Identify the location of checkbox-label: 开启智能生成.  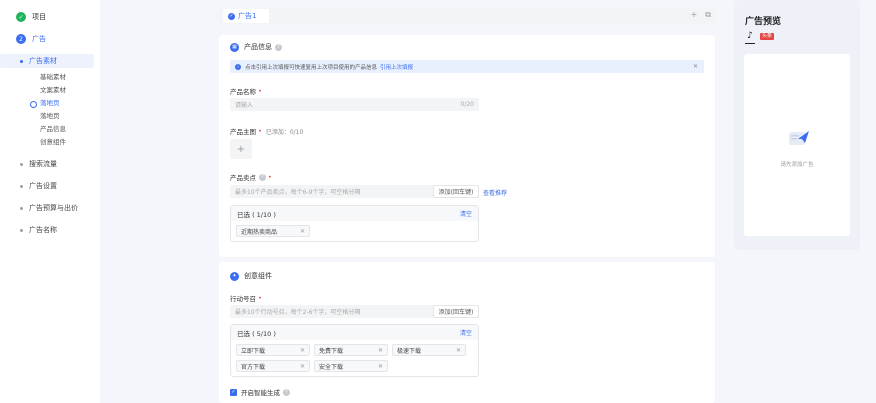
(260, 393).